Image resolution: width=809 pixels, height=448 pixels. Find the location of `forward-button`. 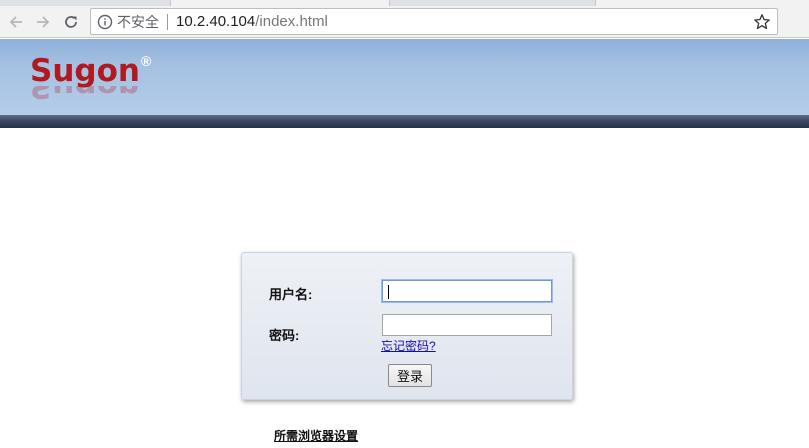

forward-button is located at coordinates (43, 22).